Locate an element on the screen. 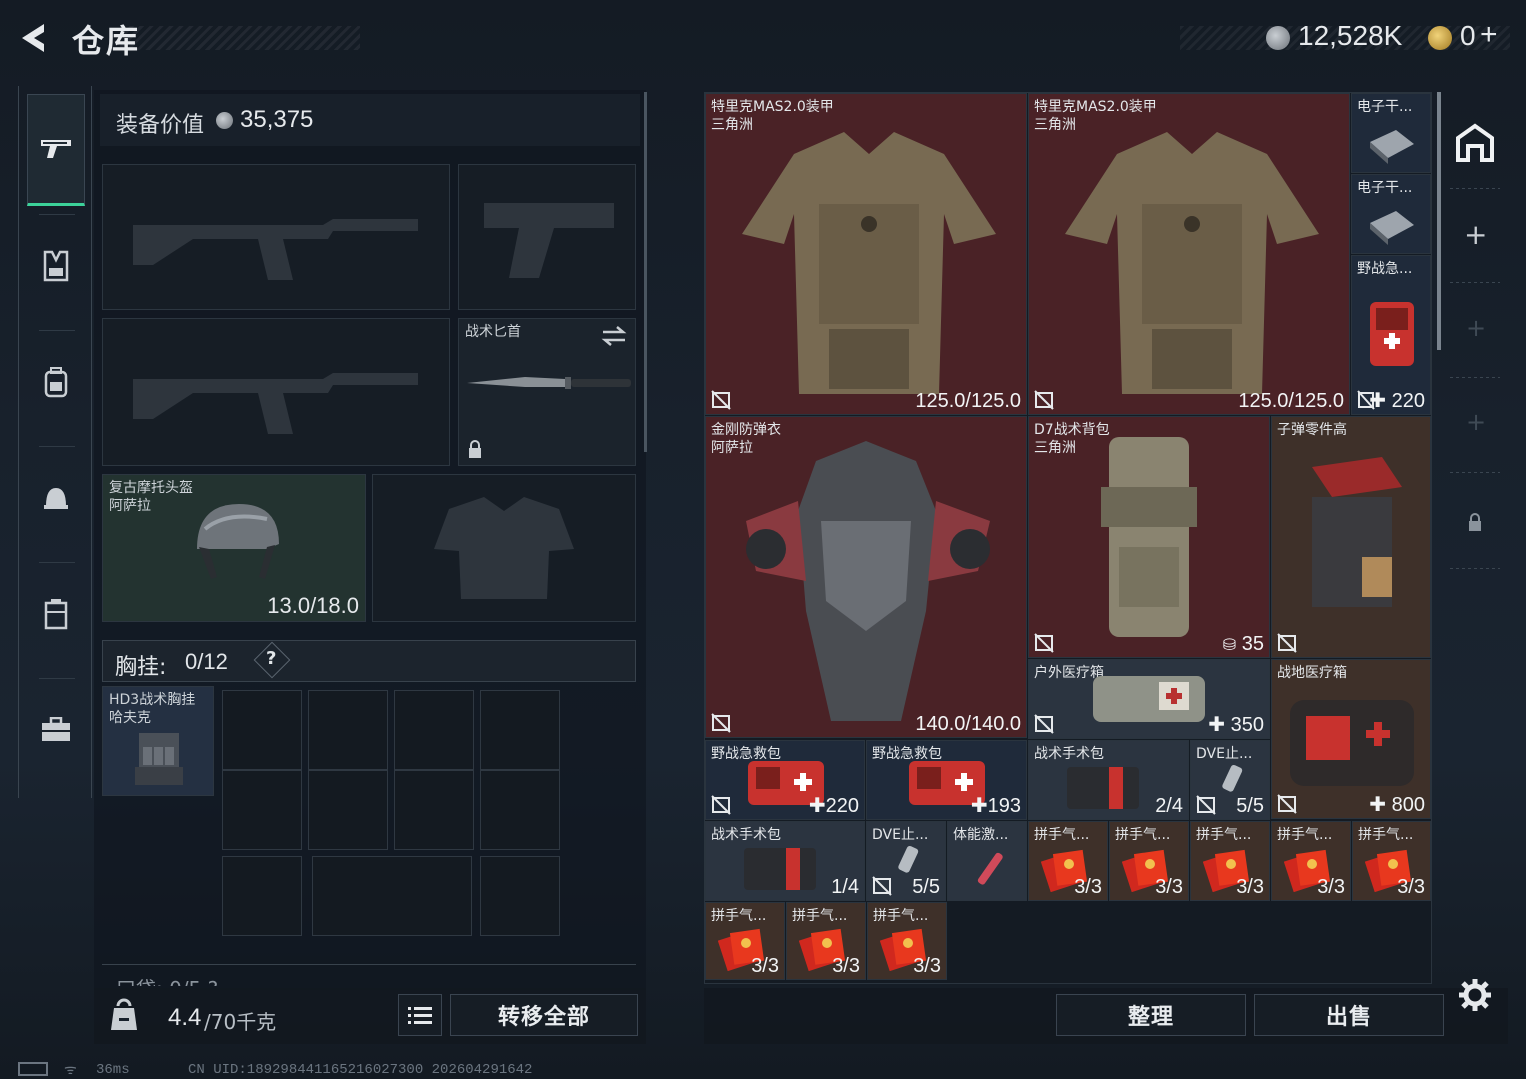 This screenshot has height=1079, width=1526. storage-item: 野战急救包 ✚193 is located at coordinates (946, 780).